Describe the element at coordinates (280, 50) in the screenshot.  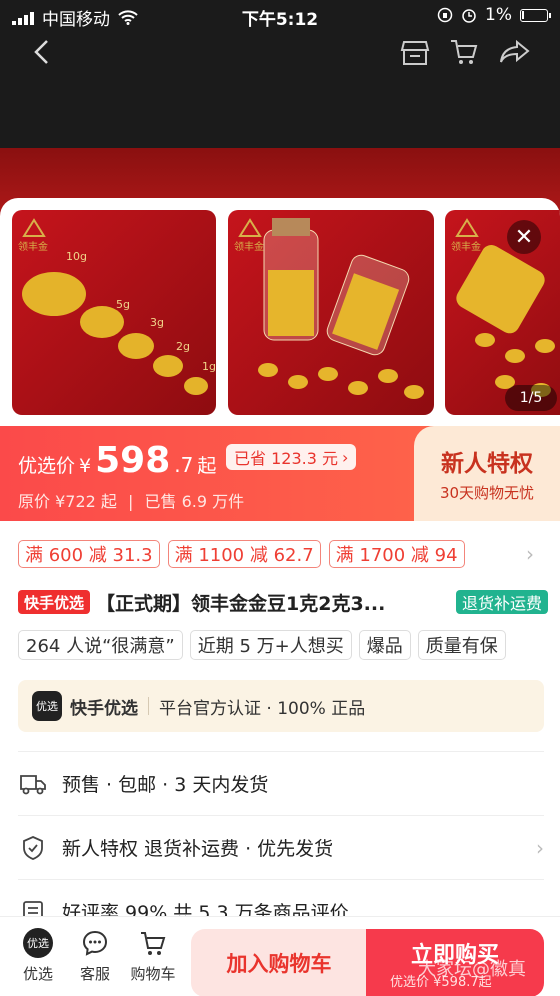
I see `nav-bar` at that location.